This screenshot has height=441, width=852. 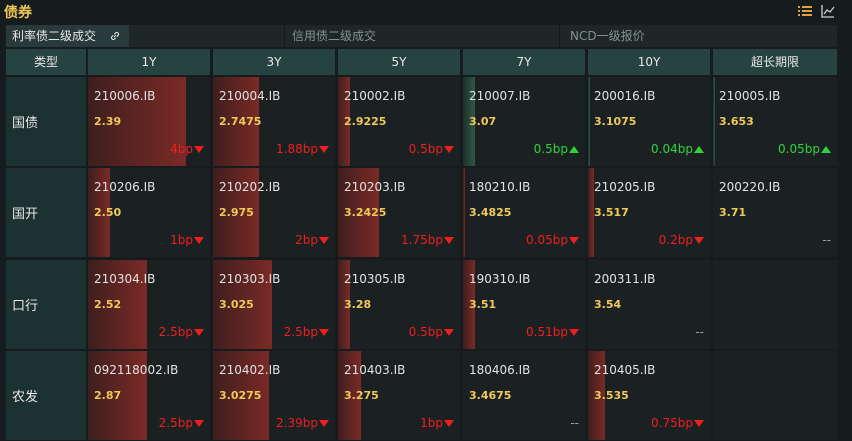 I want to click on bond-change: 0.51bp, so click(x=552, y=332).